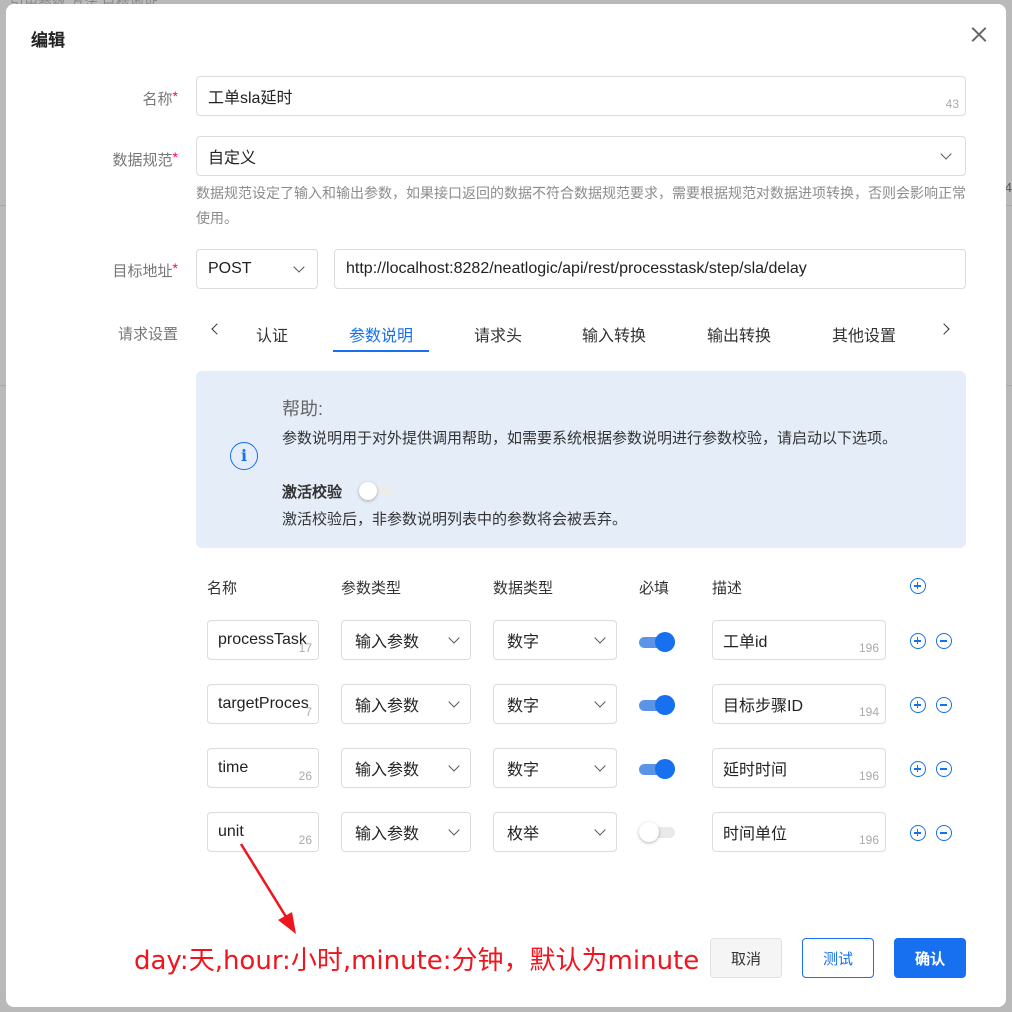 This screenshot has width=1012, height=1012. Describe the element at coordinates (217, 329) in the screenshot. I see `chevron-left-icon` at that location.